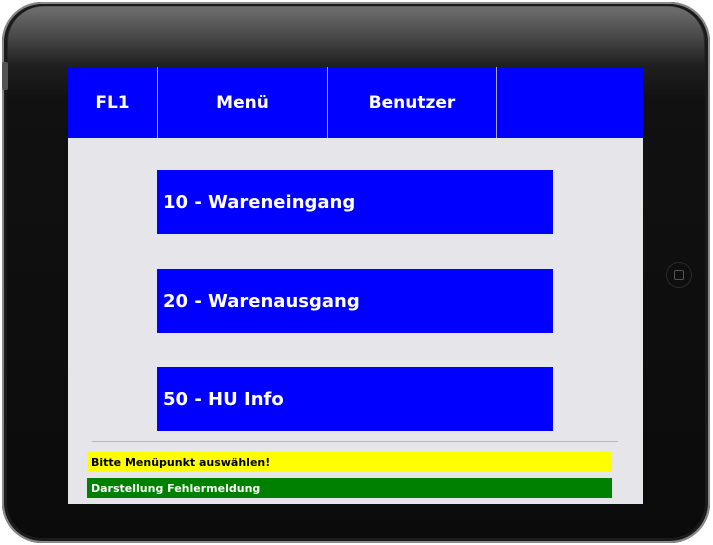 The width and height of the screenshot is (713, 545). I want to click on tab-empty, so click(570, 102).